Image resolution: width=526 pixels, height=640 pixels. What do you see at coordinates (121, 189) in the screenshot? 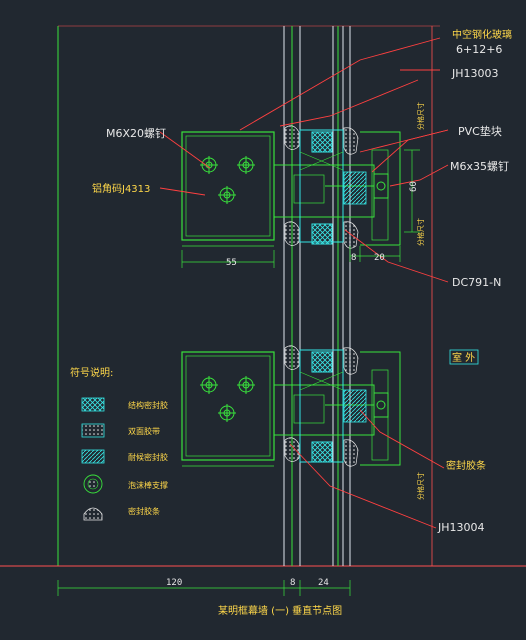
I see `label-aluminum-angle: 铝角码J4313` at bounding box center [121, 189].